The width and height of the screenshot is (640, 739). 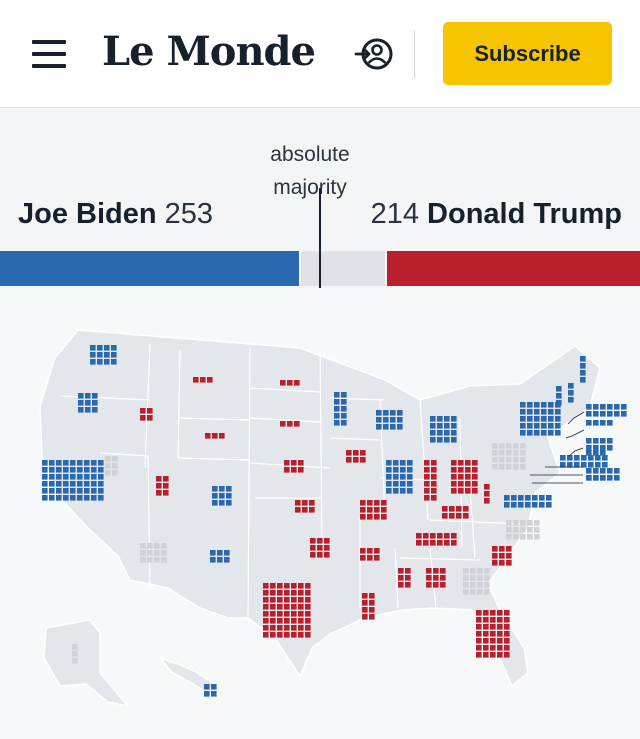 I want to click on account-icon, so click(x=375, y=54).